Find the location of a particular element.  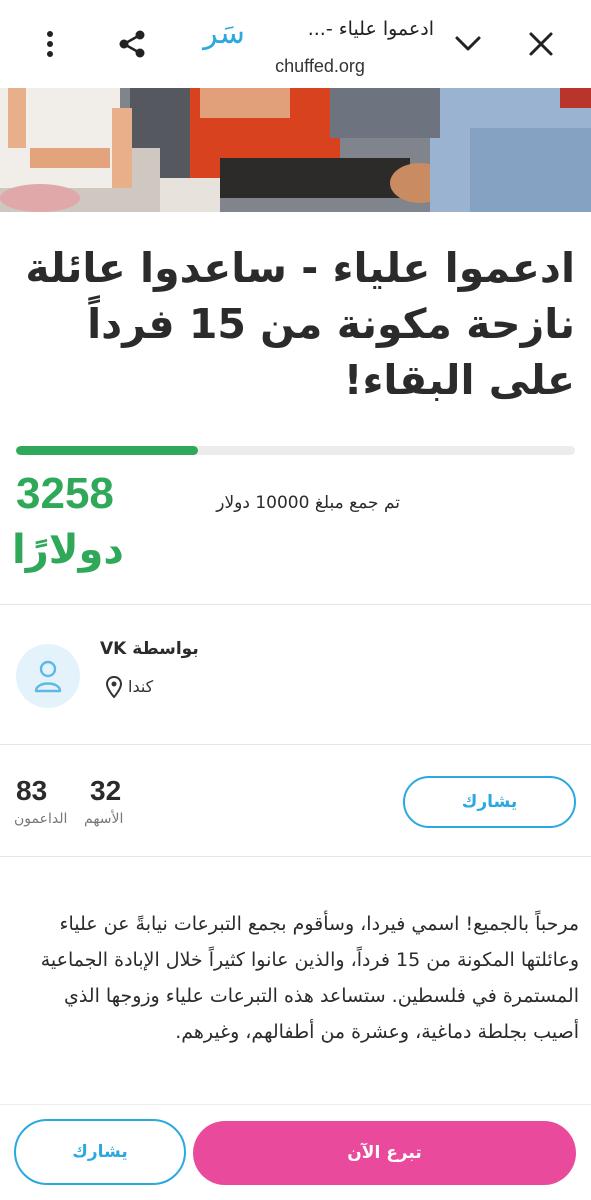

close-icon is located at coordinates (541, 44).